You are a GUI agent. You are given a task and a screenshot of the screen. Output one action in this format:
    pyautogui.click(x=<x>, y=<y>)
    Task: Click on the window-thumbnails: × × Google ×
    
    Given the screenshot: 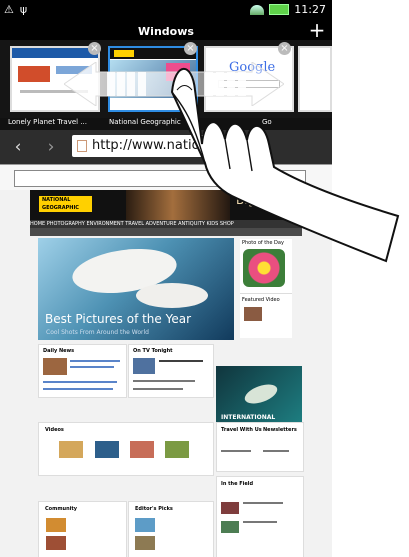 What is the action you would take?
    pyautogui.click(x=166, y=79)
    